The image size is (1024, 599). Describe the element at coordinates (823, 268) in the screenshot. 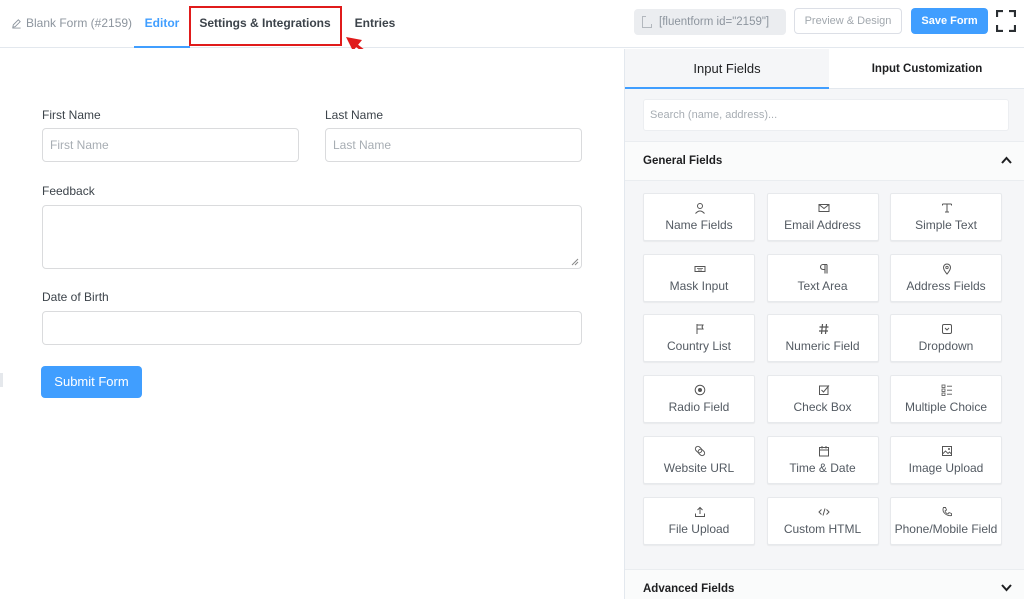

I see `paragraph-icon` at that location.